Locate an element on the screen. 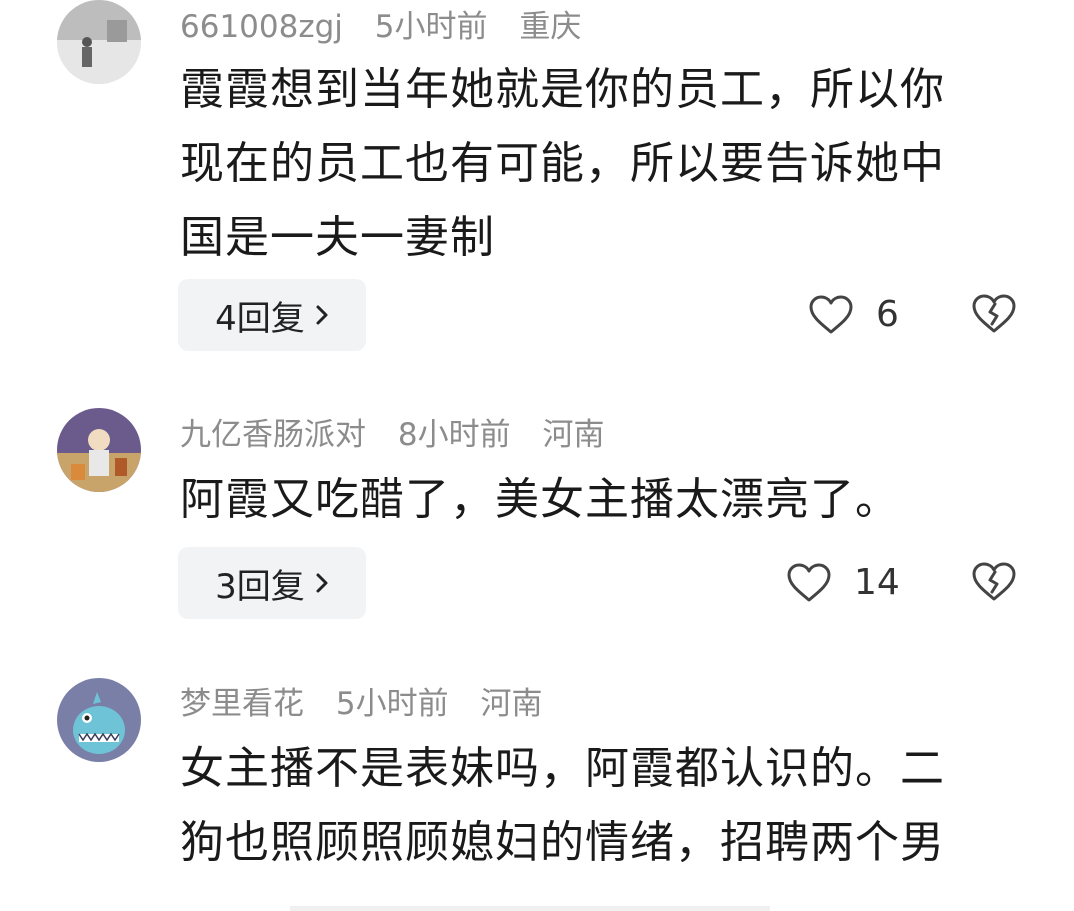  replies-button: 4回复 is located at coordinates (272, 315).